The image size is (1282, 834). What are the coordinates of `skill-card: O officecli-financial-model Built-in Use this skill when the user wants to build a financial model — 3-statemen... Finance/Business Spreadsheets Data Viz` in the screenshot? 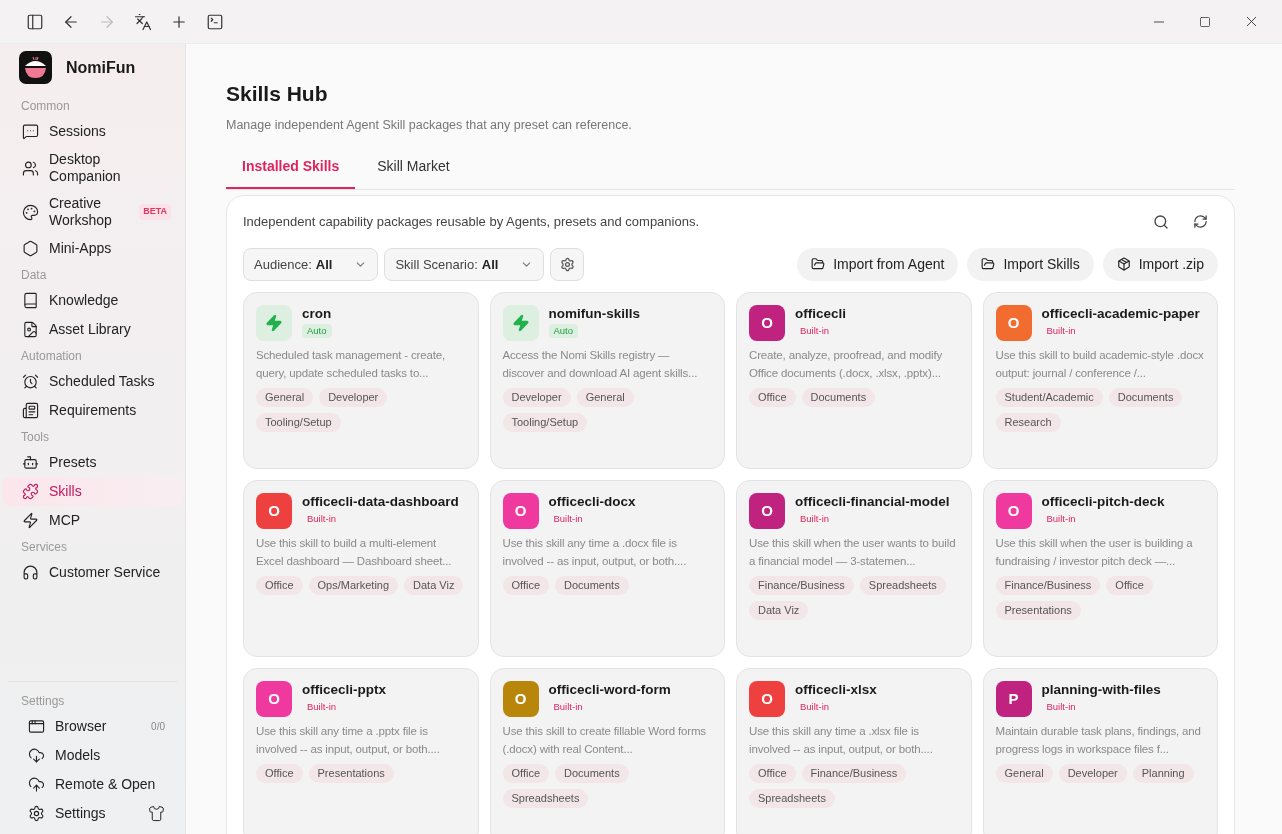 It's located at (854, 568).